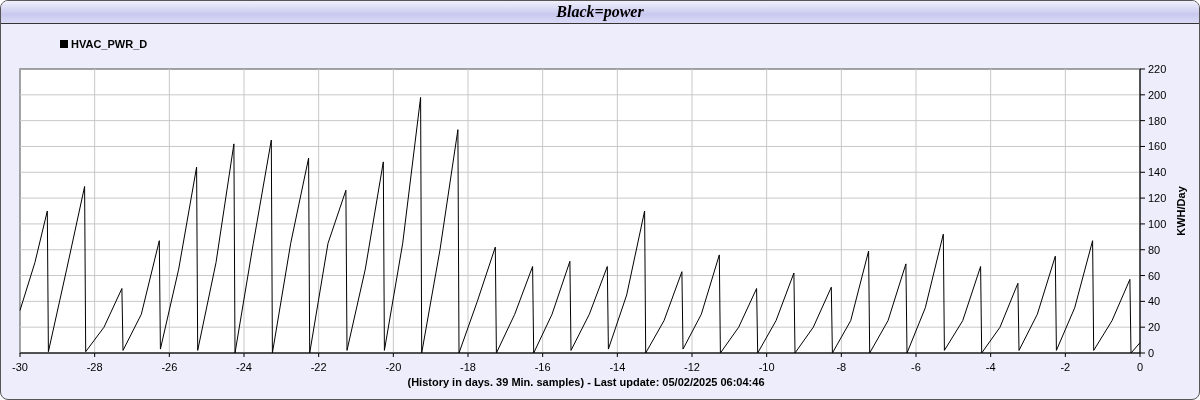  Describe the element at coordinates (1154, 327) in the screenshot. I see `tick-label: 20` at that location.